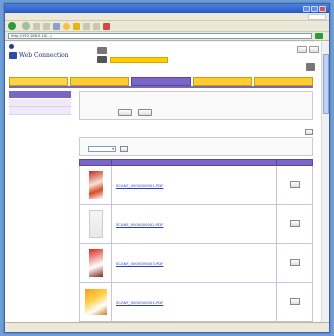  I want to click on device-icon, so click(102, 50).